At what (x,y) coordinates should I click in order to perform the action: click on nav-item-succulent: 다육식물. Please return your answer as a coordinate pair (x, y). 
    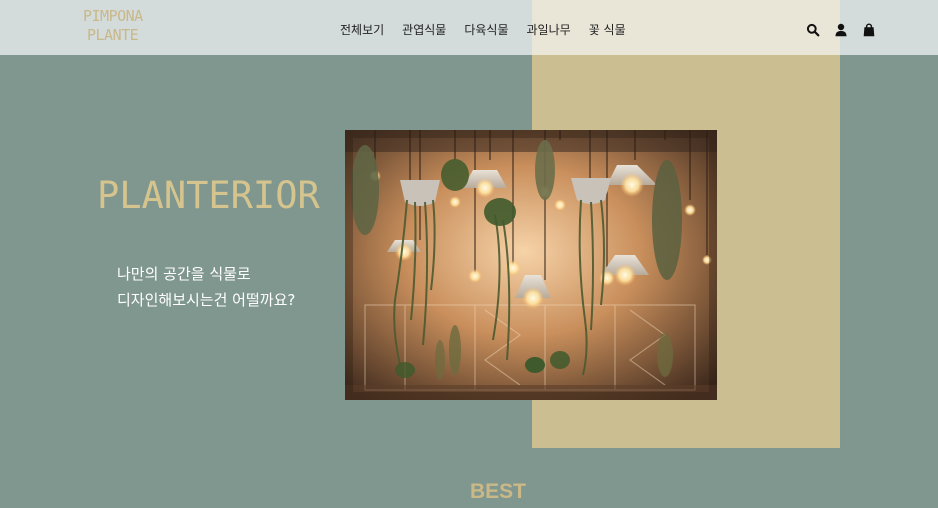
    Looking at the image, I should click on (486, 29).